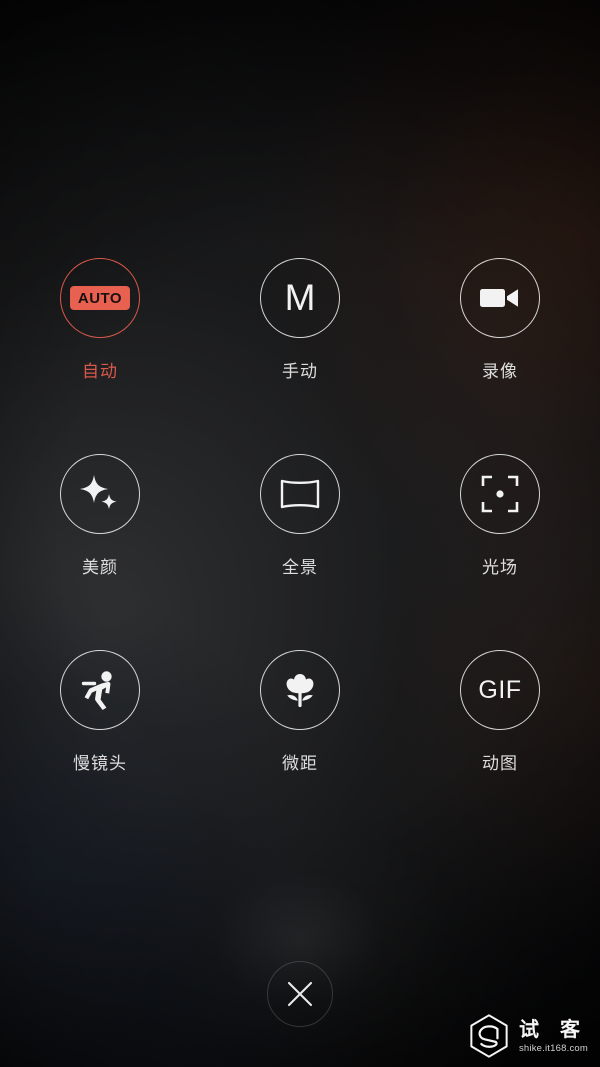  I want to click on watermark-text: 试 客 shike.it168.com, so click(553, 1035).